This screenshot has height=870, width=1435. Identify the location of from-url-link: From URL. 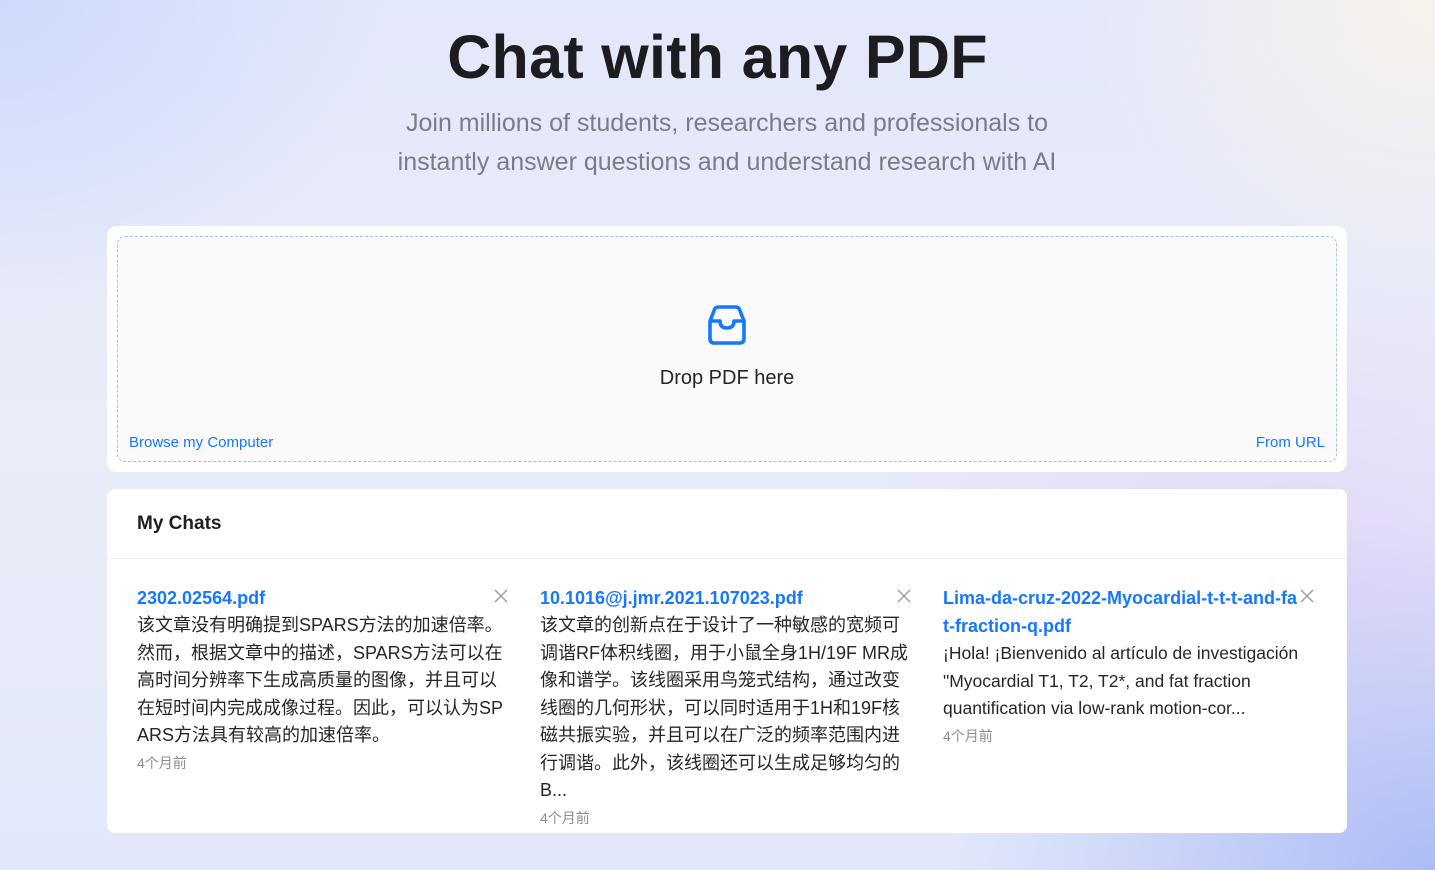
(1290, 442).